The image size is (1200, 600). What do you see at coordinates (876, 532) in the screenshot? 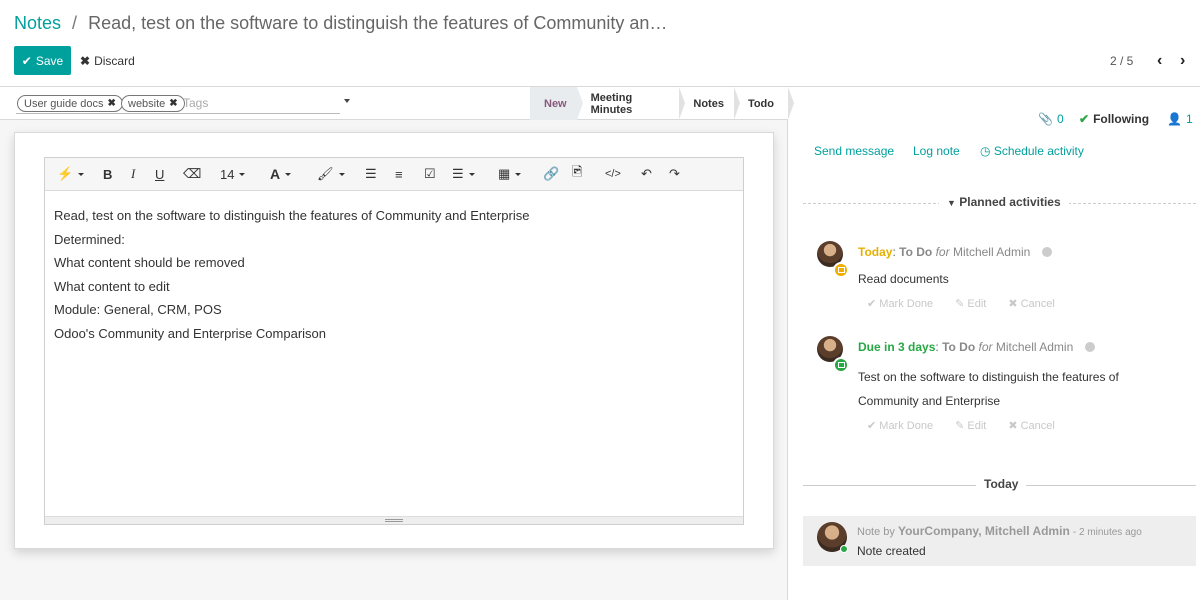
I see `message-prefix: Note by` at bounding box center [876, 532].